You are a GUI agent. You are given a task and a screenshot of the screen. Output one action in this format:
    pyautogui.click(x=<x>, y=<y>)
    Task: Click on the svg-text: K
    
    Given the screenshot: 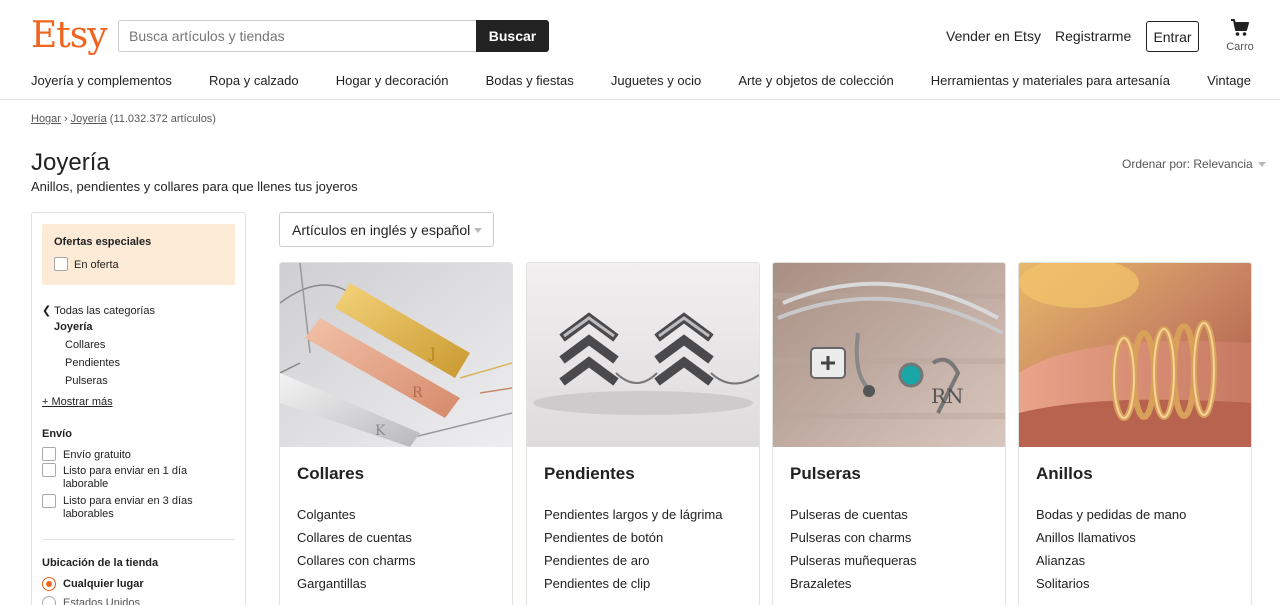 What is the action you would take?
    pyautogui.click(x=380, y=431)
    